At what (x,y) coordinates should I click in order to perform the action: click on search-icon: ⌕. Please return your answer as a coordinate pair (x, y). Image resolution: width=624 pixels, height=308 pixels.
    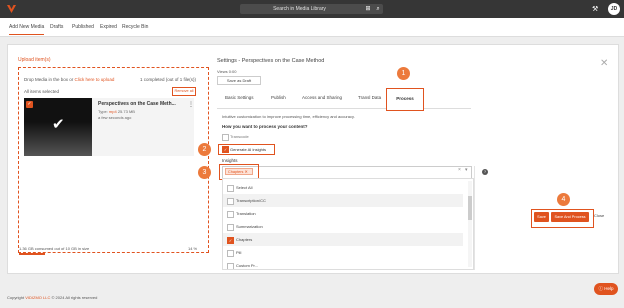
    Looking at the image, I should click on (378, 9).